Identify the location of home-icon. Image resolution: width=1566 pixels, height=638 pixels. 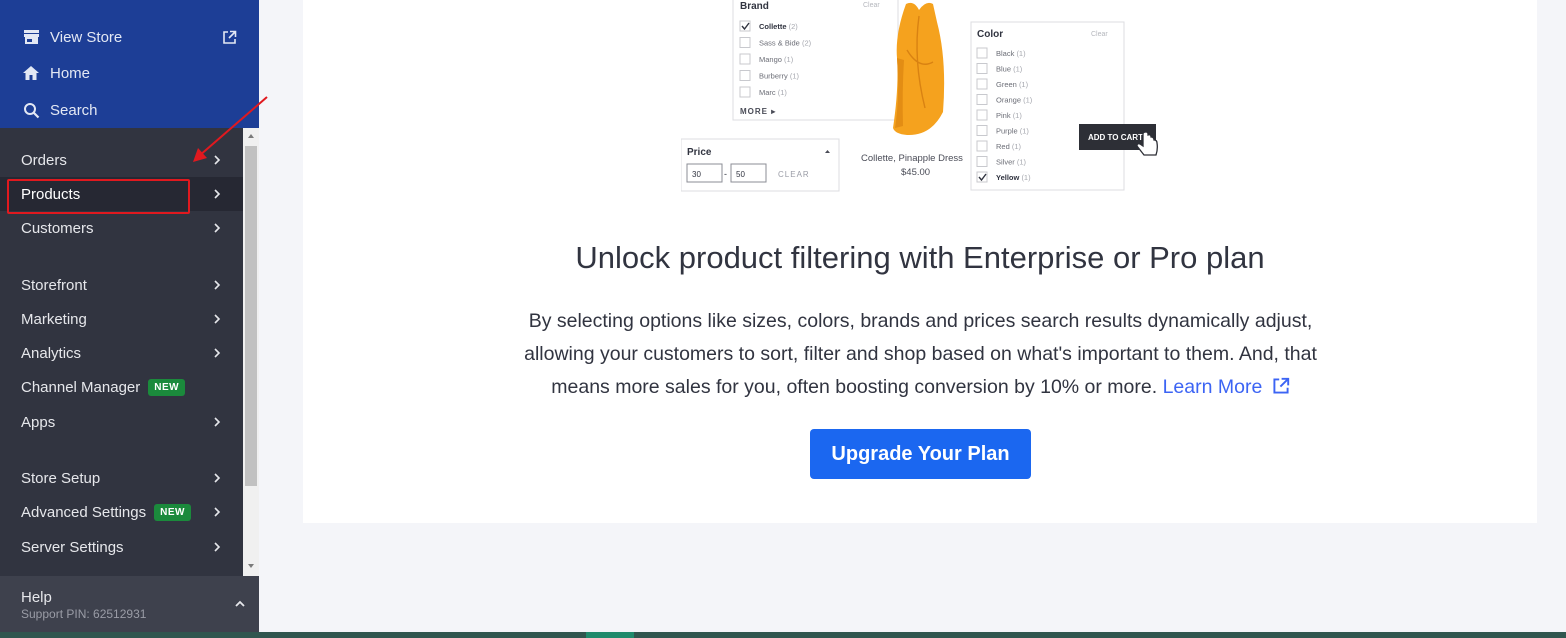
(31, 73).